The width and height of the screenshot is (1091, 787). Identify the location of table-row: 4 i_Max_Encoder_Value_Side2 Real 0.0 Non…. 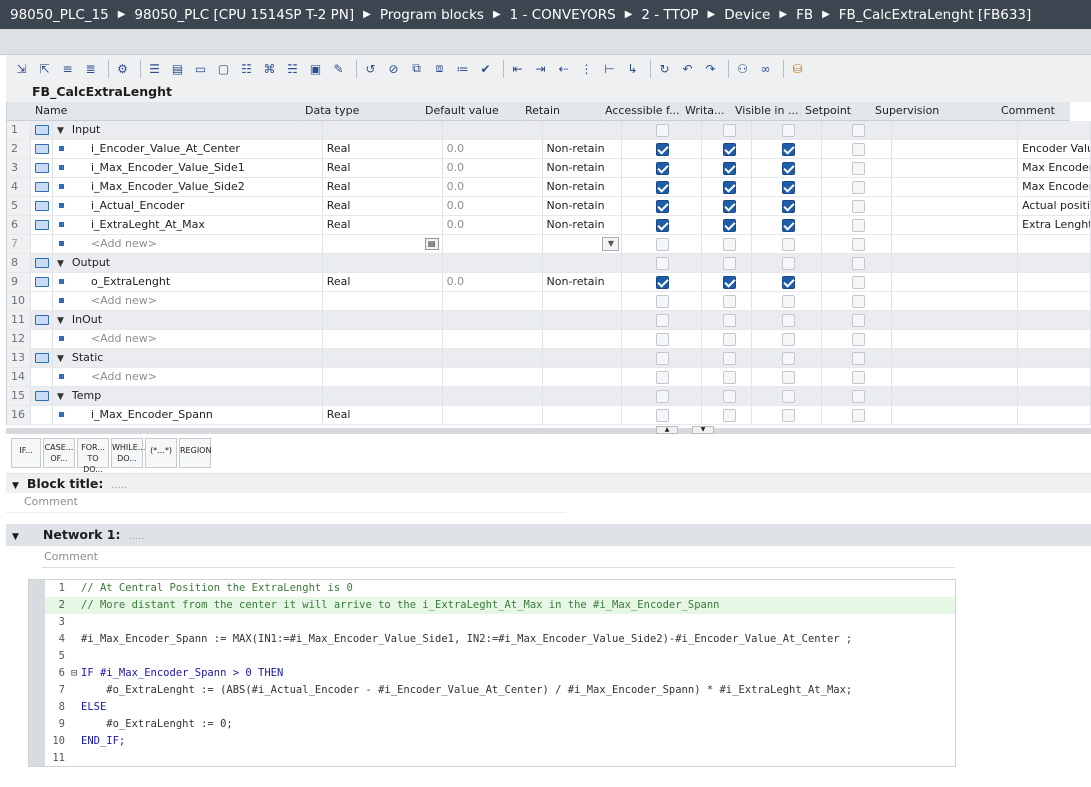
(549, 187).